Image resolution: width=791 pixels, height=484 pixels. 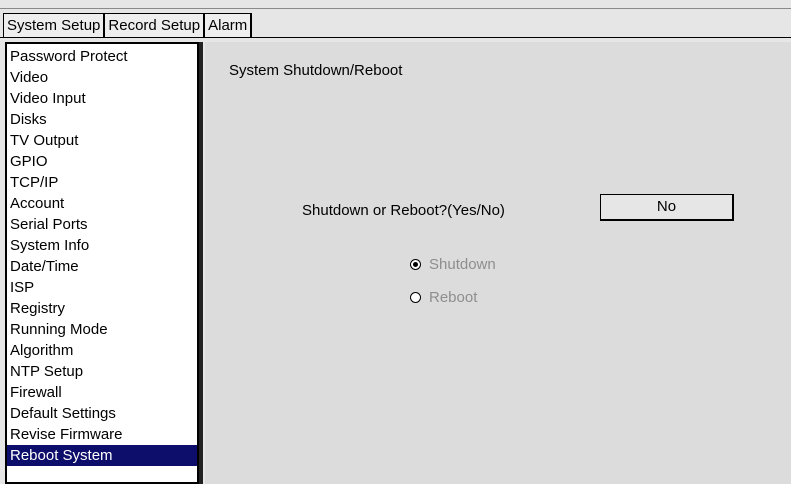 I want to click on sidebar-item-ntp-setup: NTP Setup, so click(x=102, y=371).